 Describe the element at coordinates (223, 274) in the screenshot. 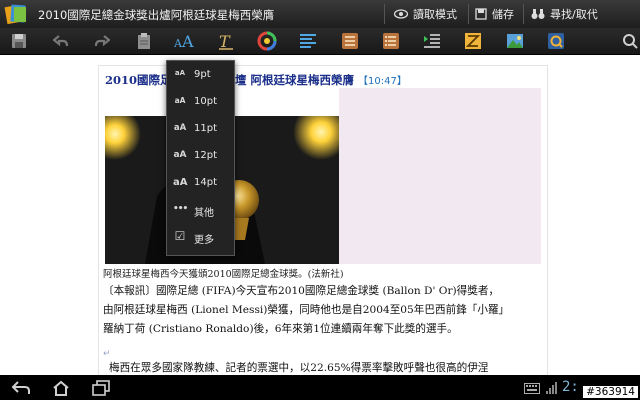

I see `photo-caption: 阿根廷球星梅西今天獲頒2010國際足總金球獎。(法新社)` at that location.